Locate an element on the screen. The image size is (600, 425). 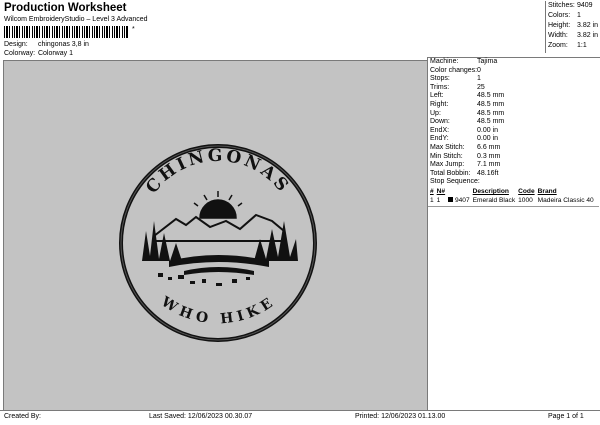
design-row: Design: chingonas 3,8 in is located at coordinates (46, 44).